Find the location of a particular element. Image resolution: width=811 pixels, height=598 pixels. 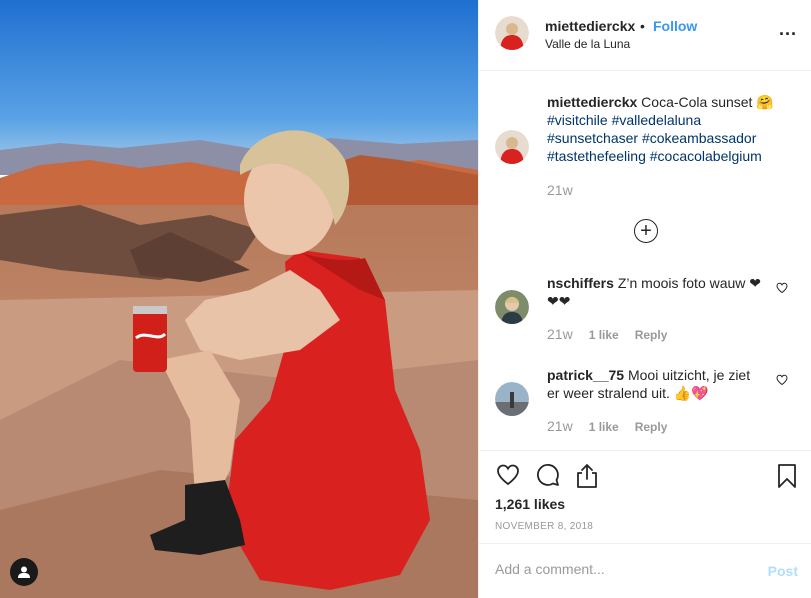

avatar is located at coordinates (512, 33).